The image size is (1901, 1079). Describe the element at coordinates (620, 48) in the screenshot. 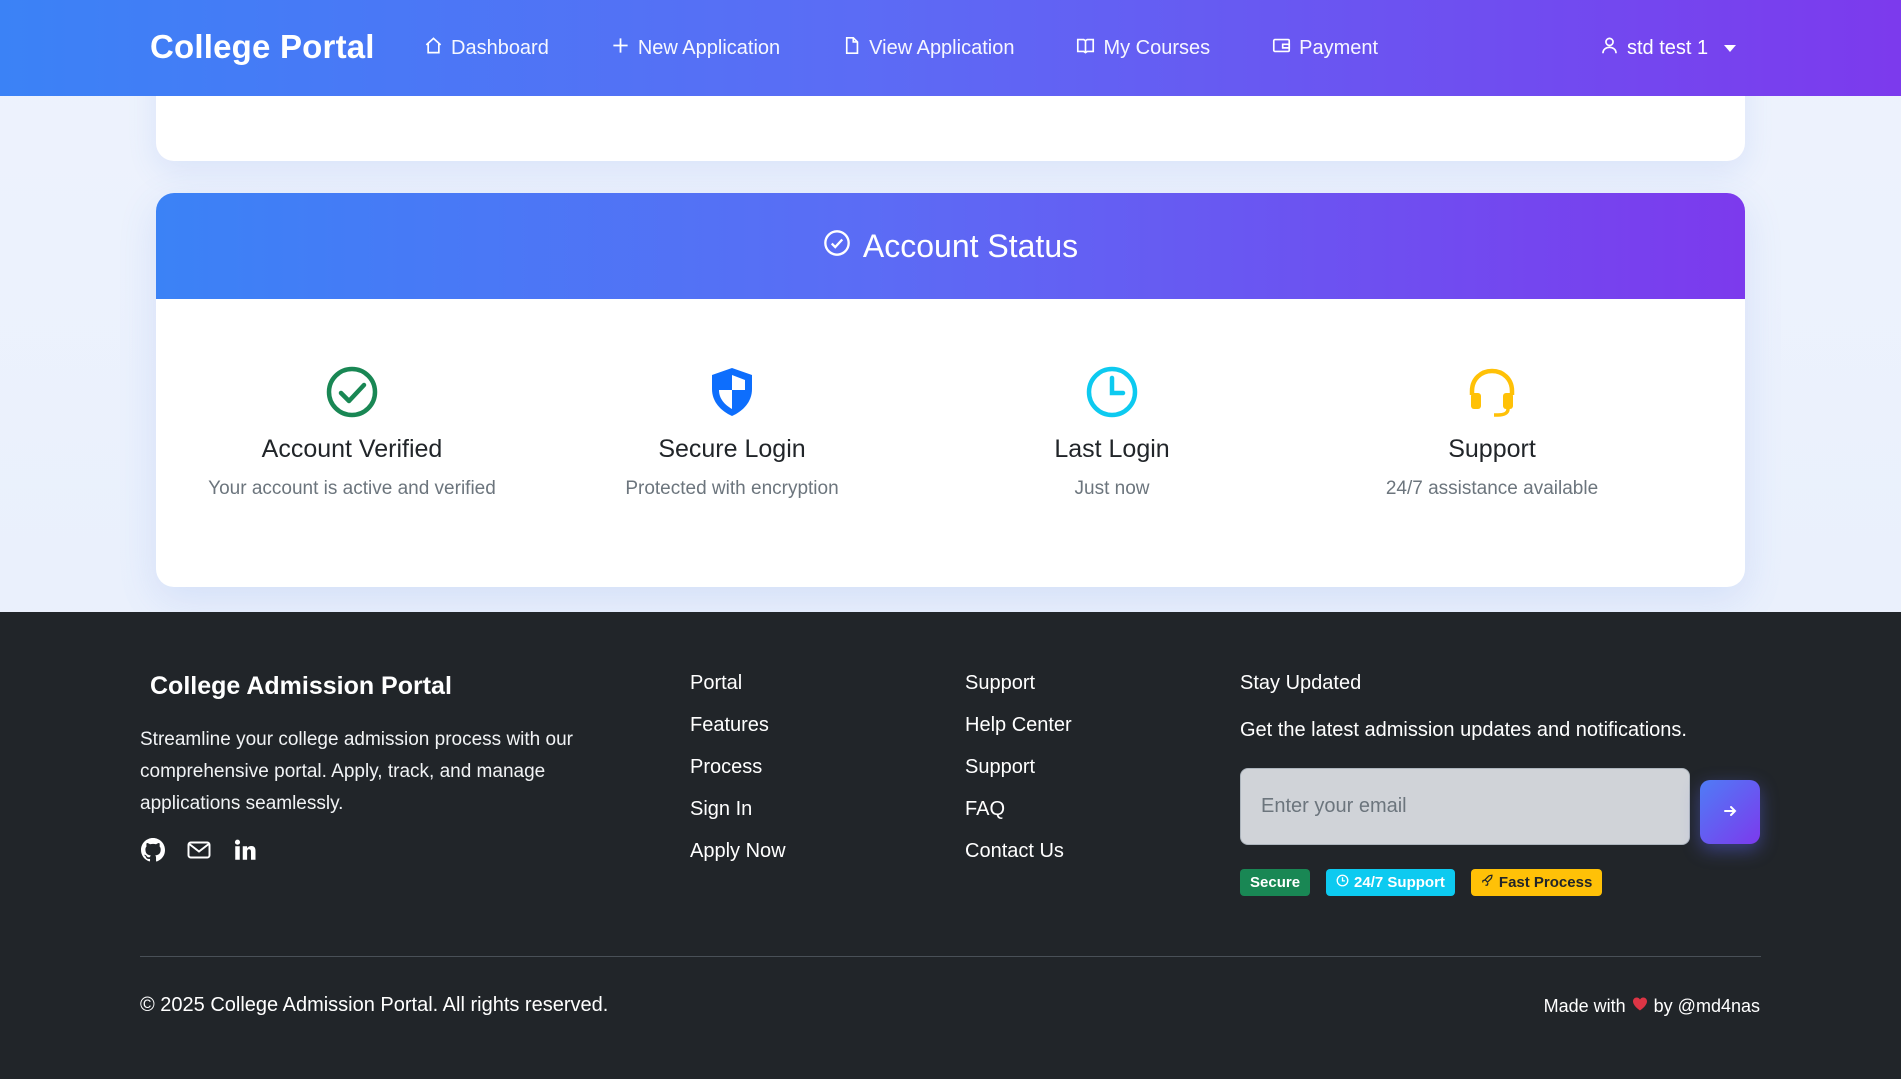

I see `plus-icon` at that location.